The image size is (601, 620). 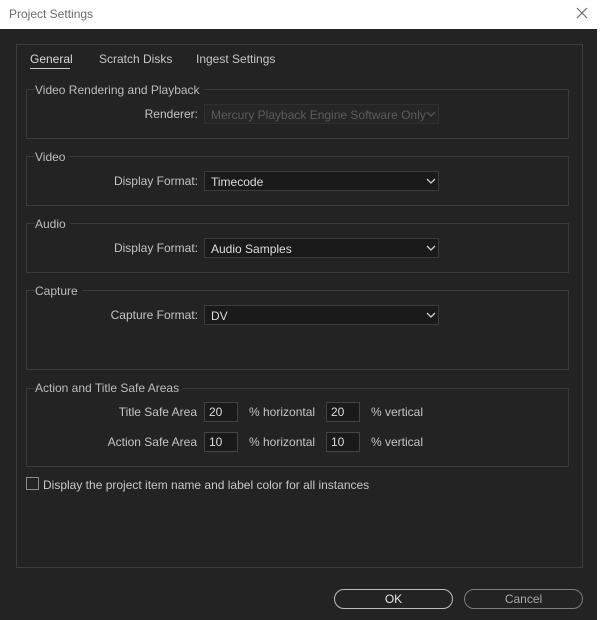 What do you see at coordinates (321, 181) in the screenshot?
I see `video-display-format-select: Timecode` at bounding box center [321, 181].